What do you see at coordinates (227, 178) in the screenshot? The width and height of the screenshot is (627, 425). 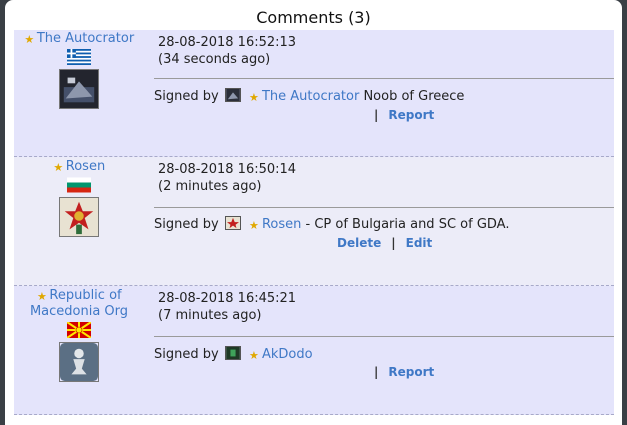 I see `comment-meta: 28-08-2018 16:50:14 (2 minutes ago)` at bounding box center [227, 178].